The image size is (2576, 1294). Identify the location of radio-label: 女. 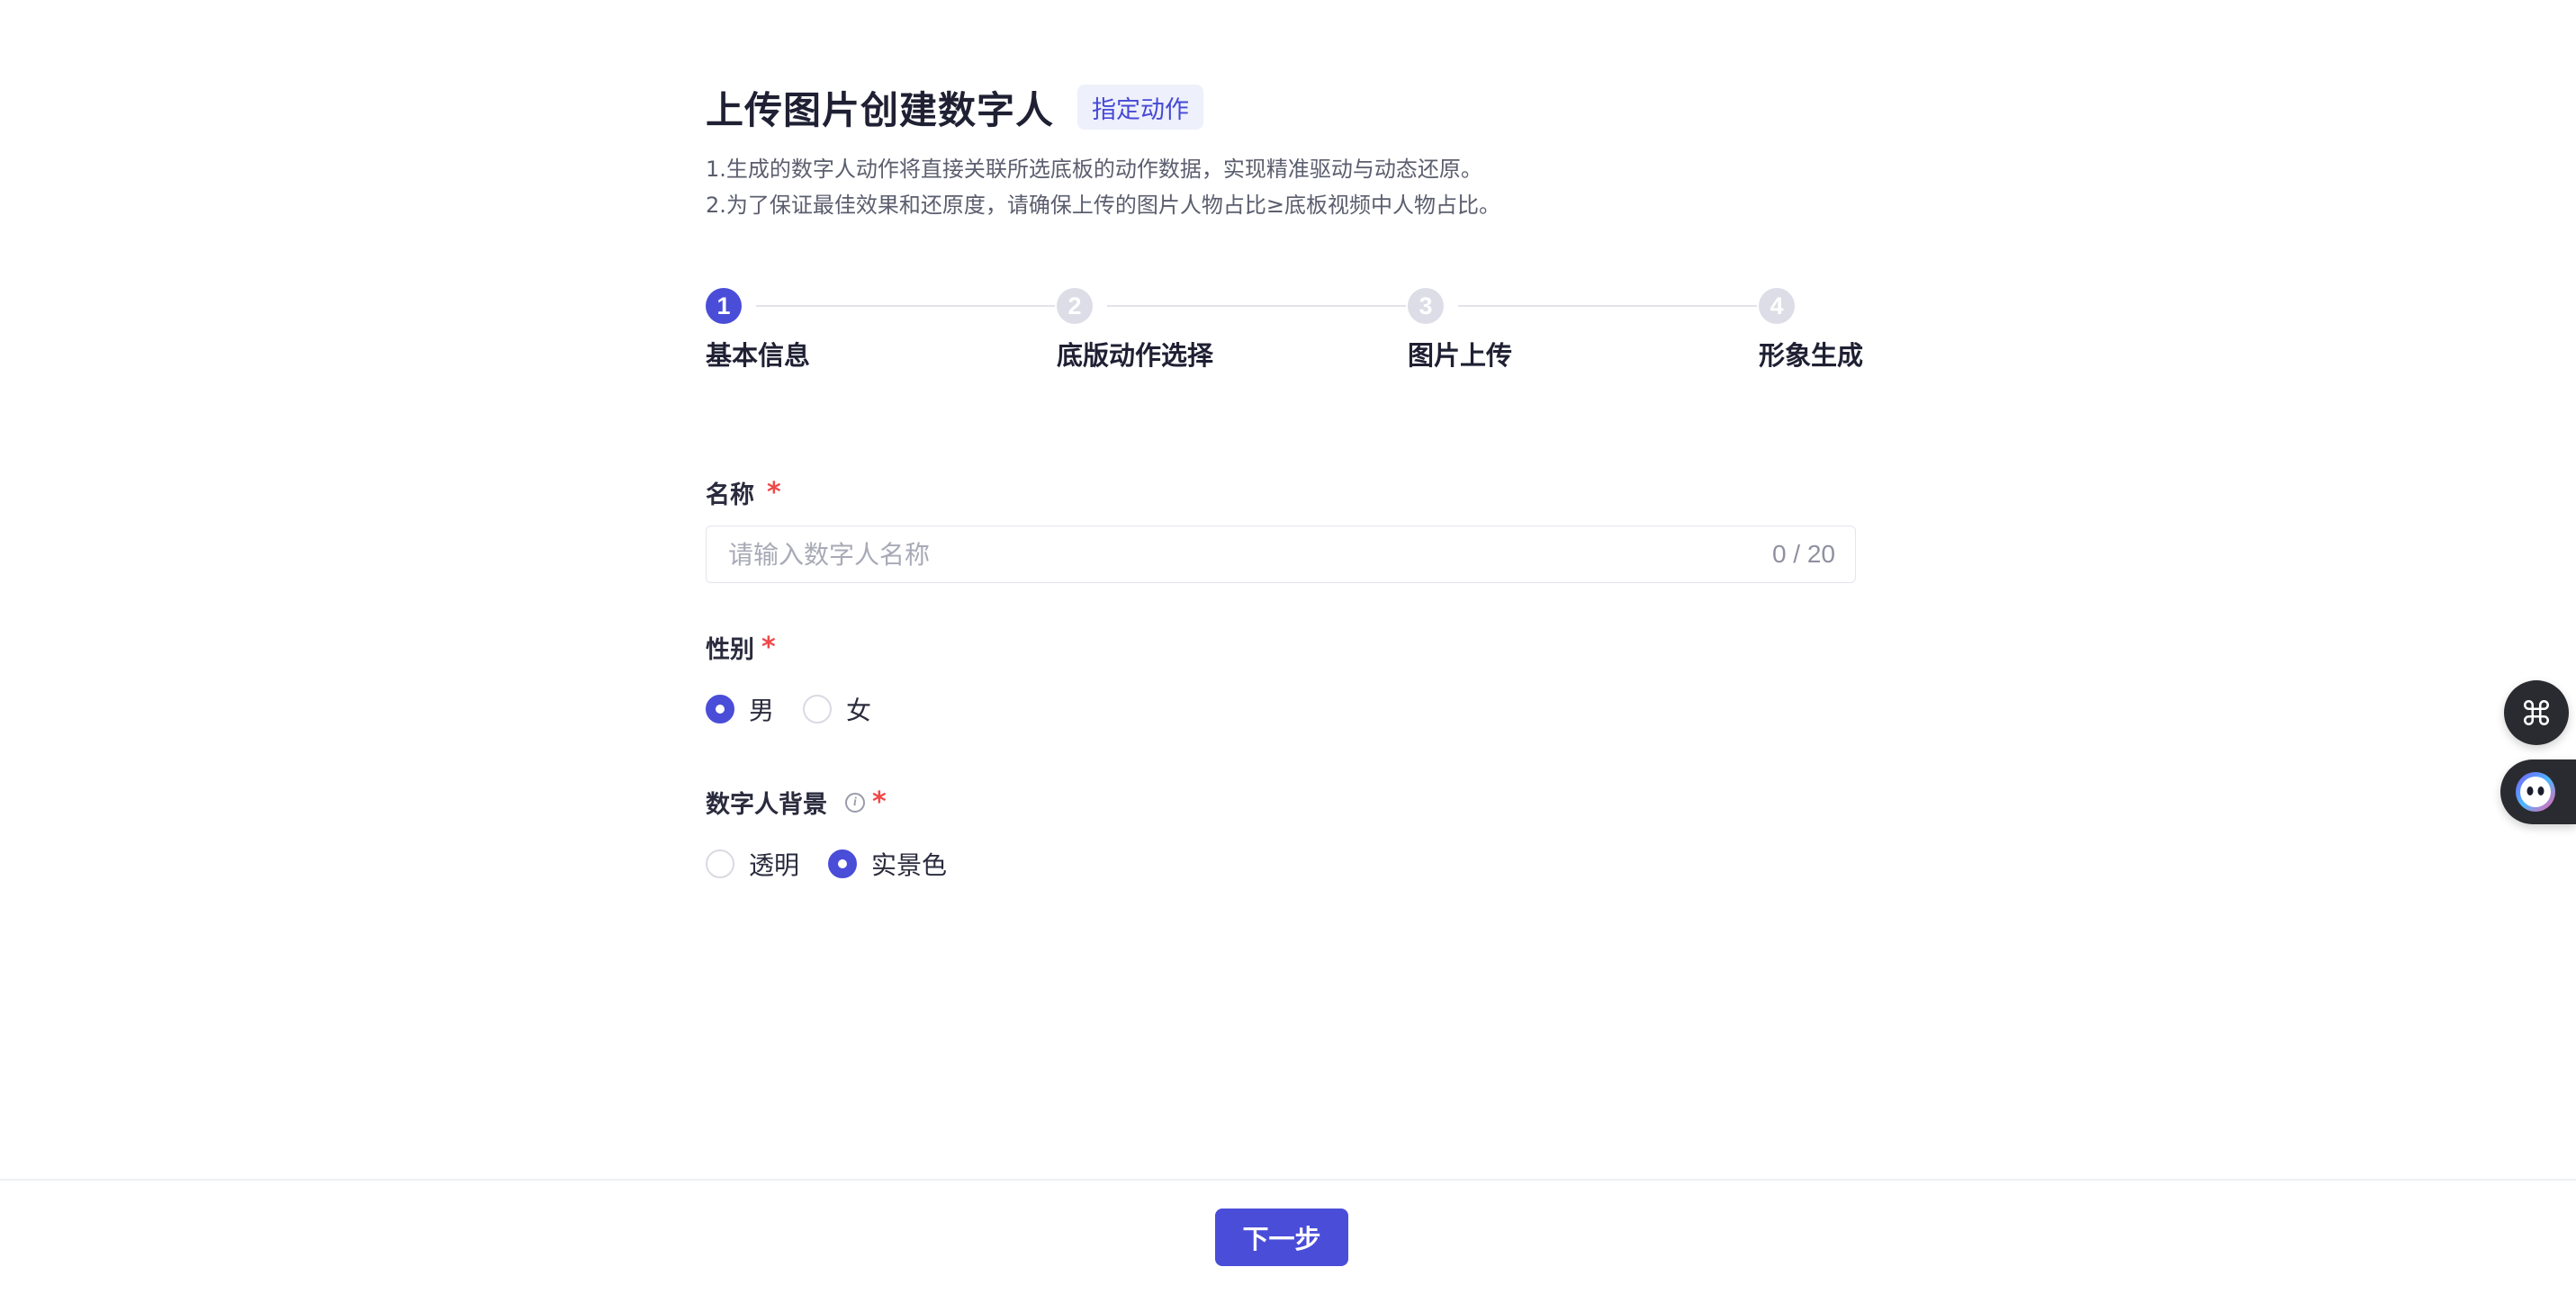
(859, 711).